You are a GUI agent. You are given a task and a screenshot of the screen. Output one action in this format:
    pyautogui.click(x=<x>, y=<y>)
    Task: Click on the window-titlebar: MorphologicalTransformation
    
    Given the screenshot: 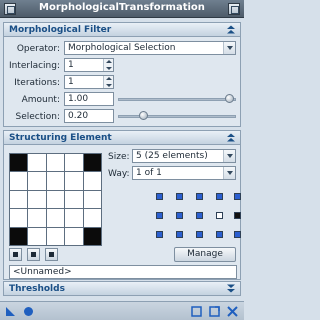 What is the action you would take?
    pyautogui.click(x=122, y=9)
    